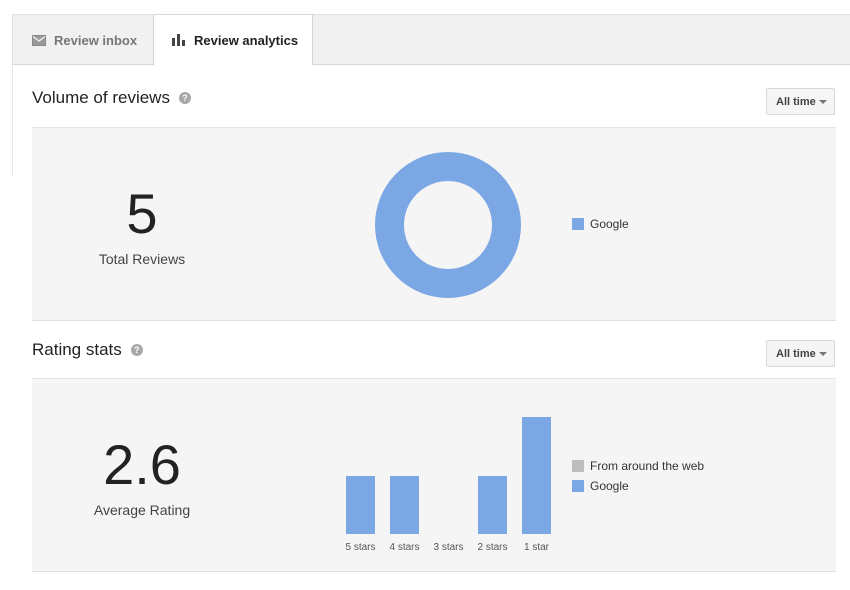 This screenshot has width=850, height=590. Describe the element at coordinates (101, 97) in the screenshot. I see `volume-title: Volume of reviews` at that location.